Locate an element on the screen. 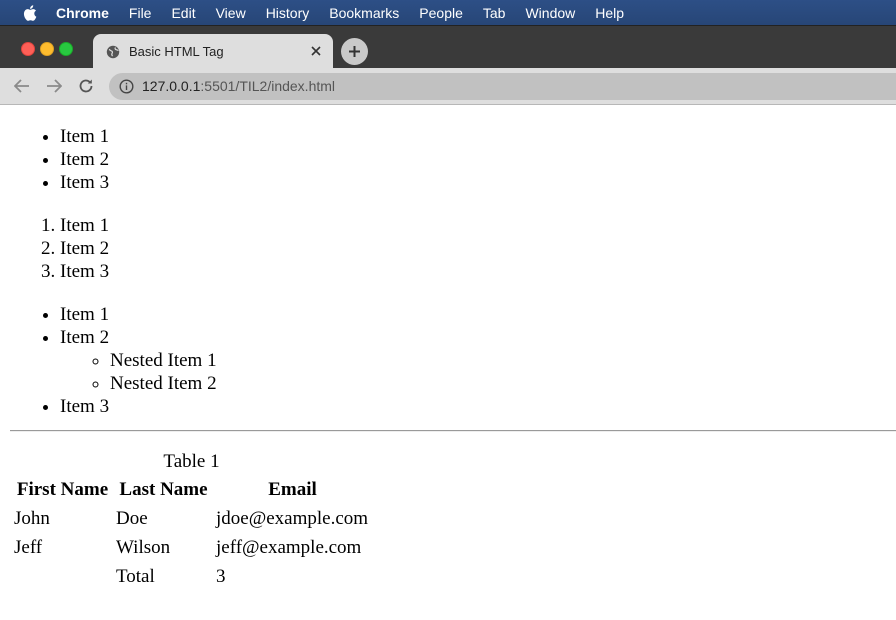 This screenshot has width=896, height=620. tab-strip: Basic HTML Tag is located at coordinates (448, 47).